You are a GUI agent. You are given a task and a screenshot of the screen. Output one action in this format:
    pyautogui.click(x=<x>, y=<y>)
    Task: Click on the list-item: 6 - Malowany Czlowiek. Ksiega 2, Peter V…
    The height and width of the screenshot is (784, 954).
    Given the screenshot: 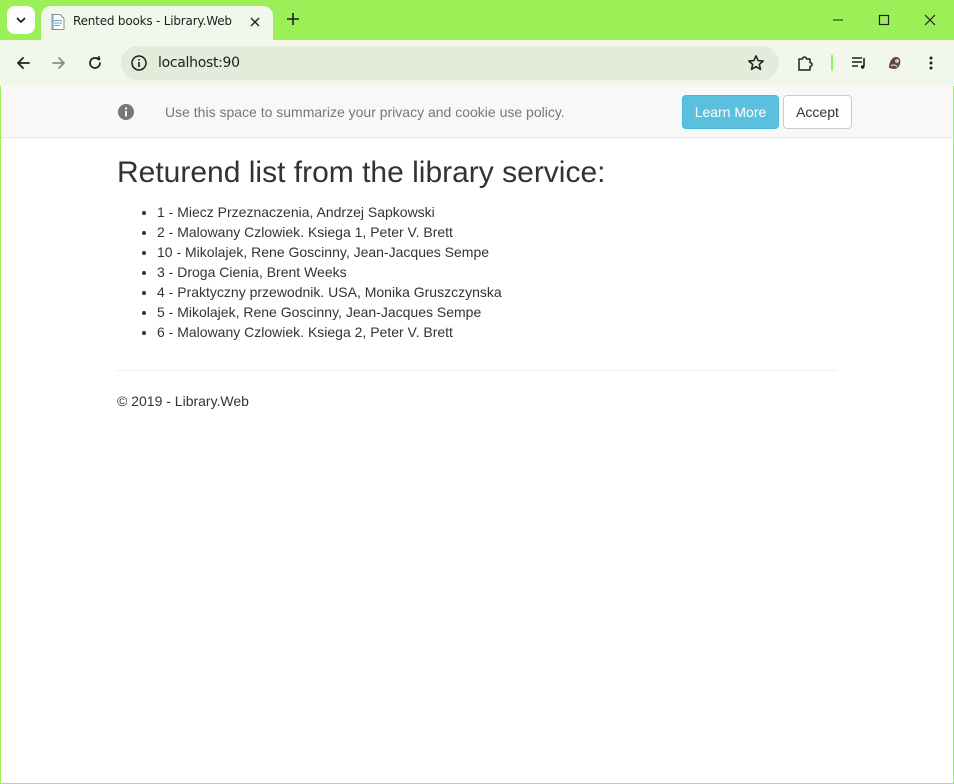 What is the action you would take?
    pyautogui.click(x=329, y=332)
    